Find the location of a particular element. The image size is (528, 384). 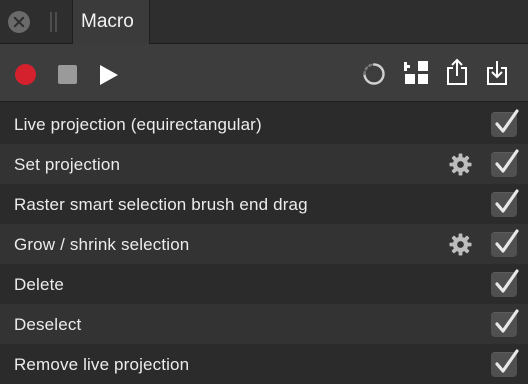

step-row: Grow / shrink selection is located at coordinates (264, 244).